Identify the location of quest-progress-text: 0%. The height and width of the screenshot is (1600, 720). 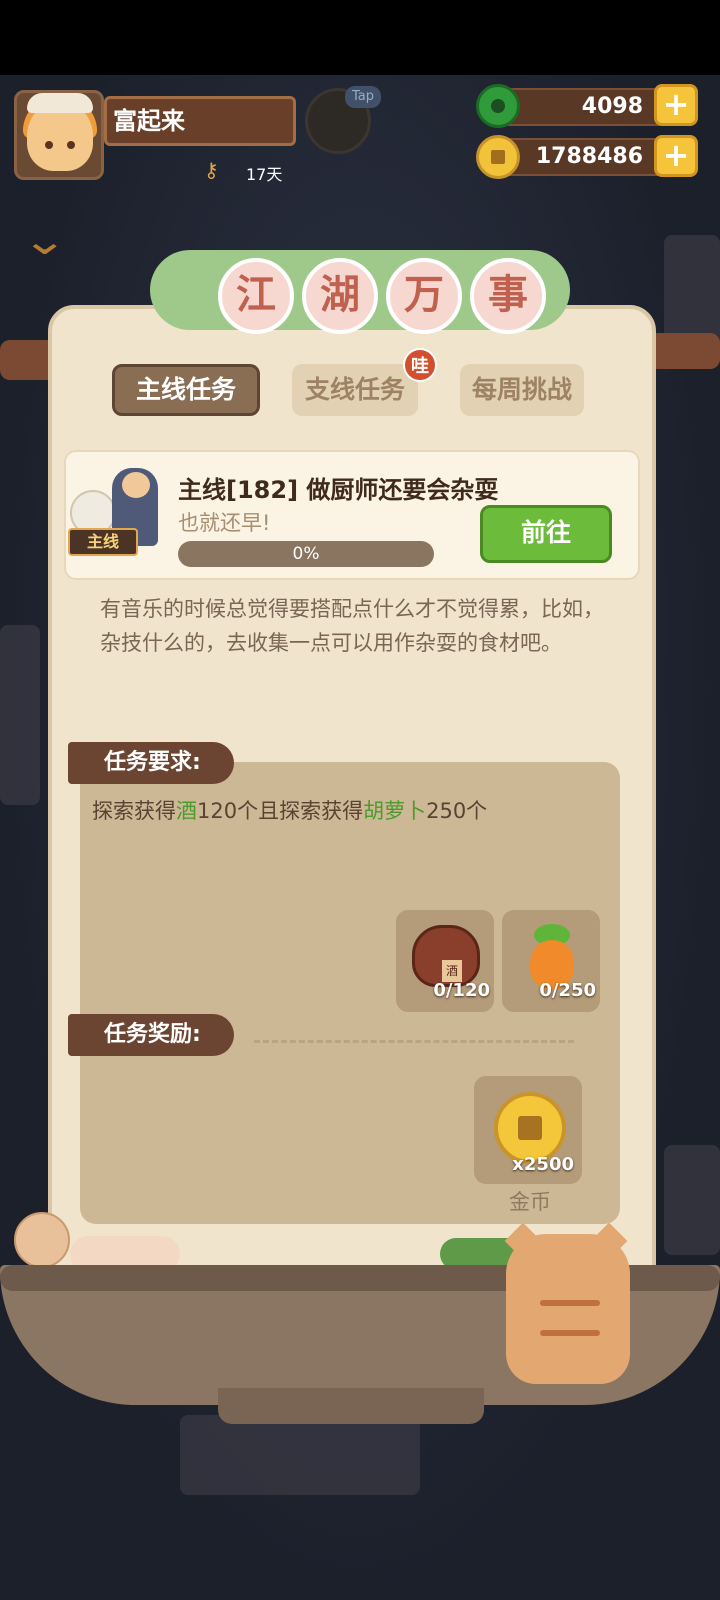
(306, 554).